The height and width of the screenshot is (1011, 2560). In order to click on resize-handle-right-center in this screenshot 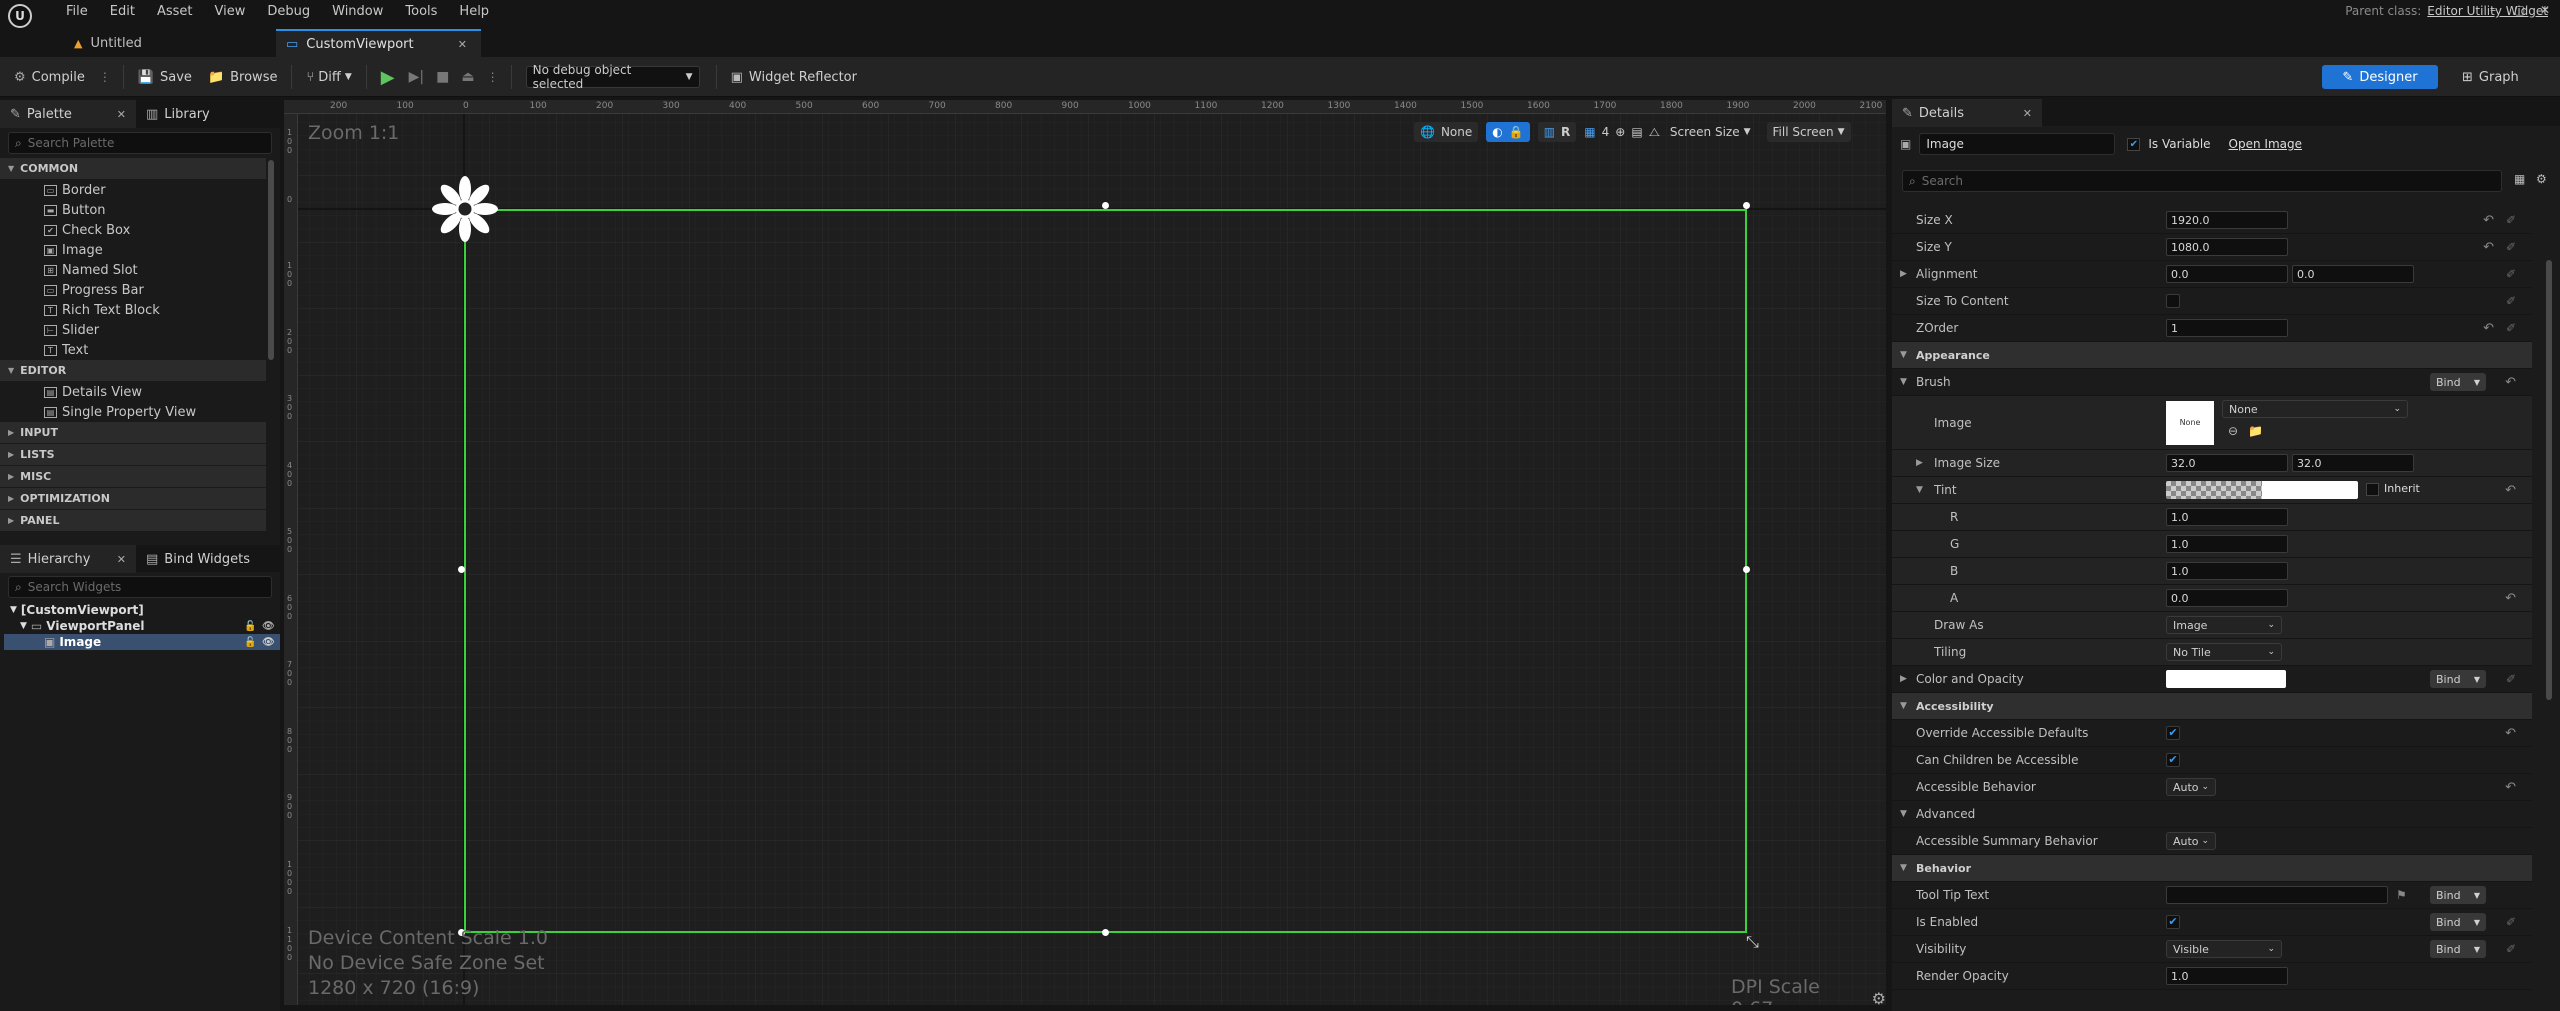, I will do `click(1746, 569)`.